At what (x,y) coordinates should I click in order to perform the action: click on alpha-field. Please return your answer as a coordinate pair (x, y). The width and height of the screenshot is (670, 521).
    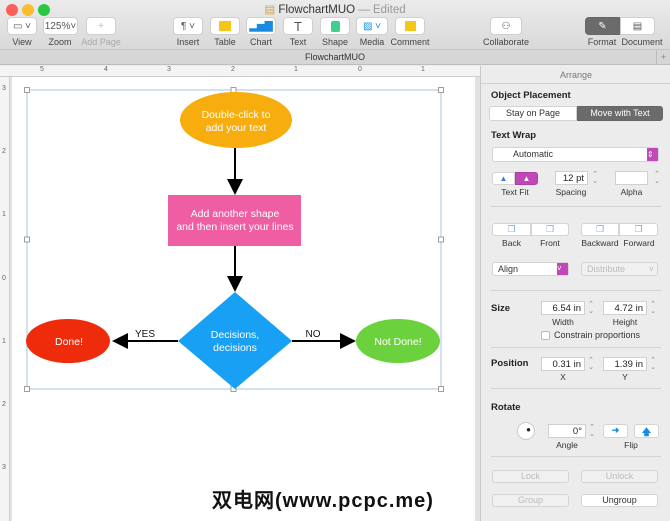
    Looking at the image, I should click on (631, 178).